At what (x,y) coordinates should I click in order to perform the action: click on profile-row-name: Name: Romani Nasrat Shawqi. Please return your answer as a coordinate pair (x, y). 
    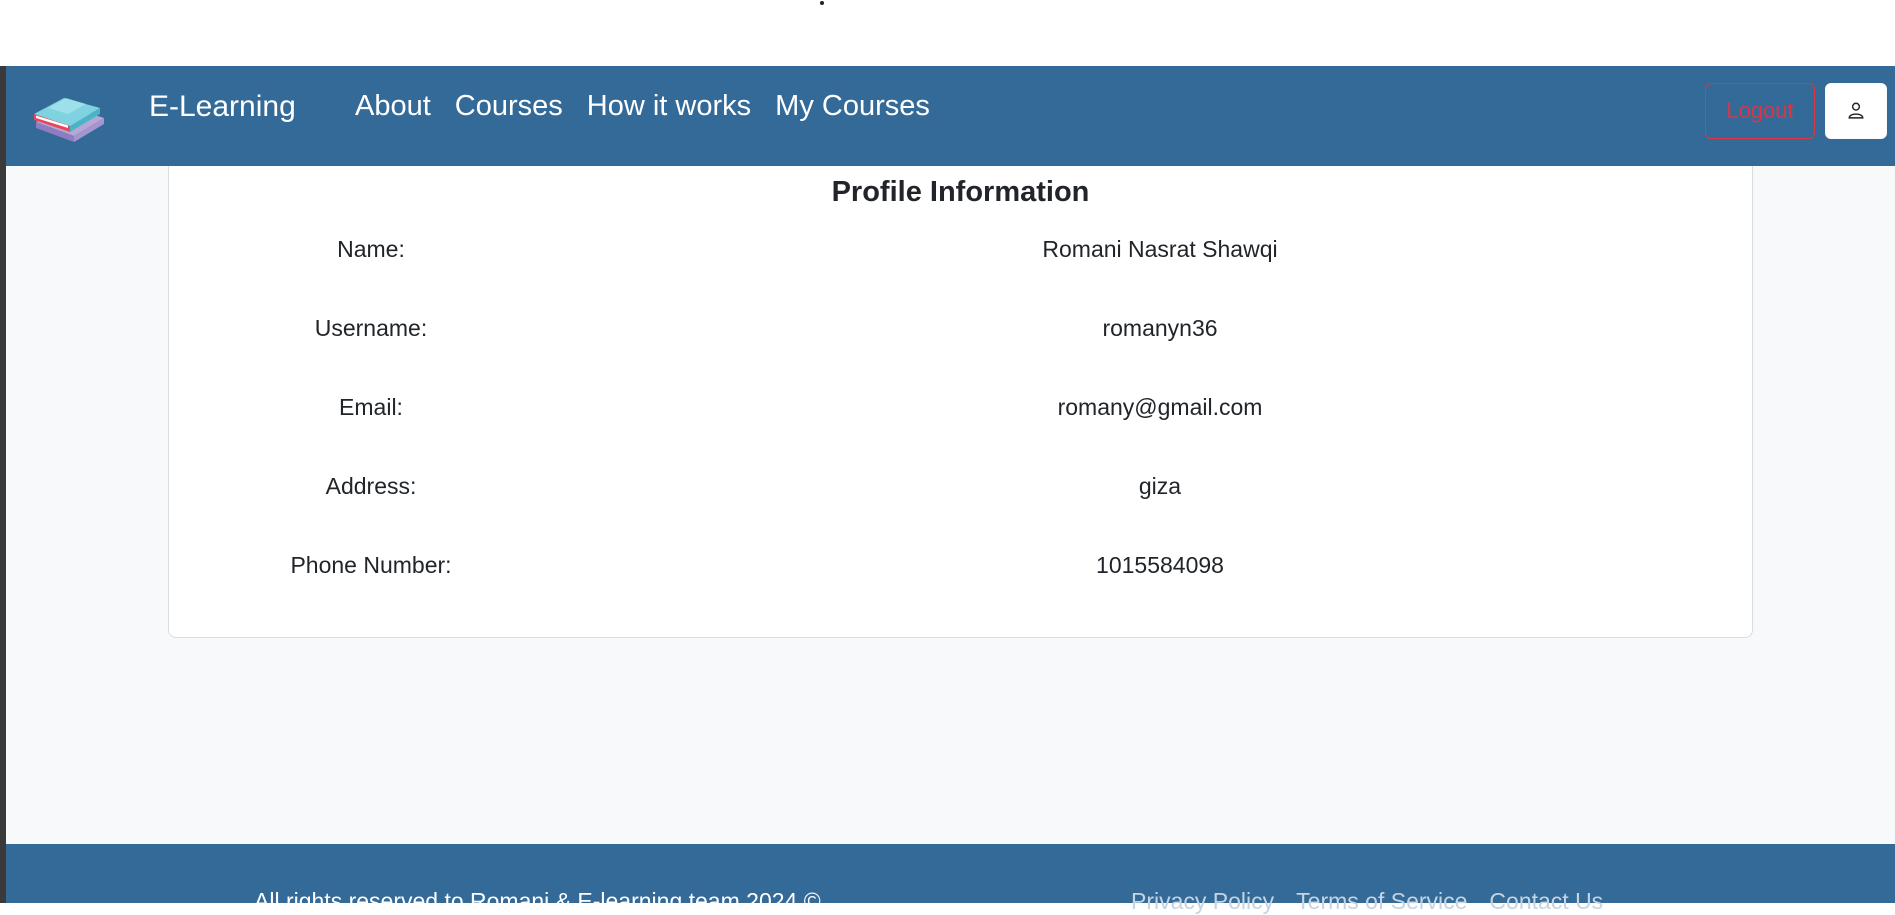
    Looking at the image, I should click on (960, 256).